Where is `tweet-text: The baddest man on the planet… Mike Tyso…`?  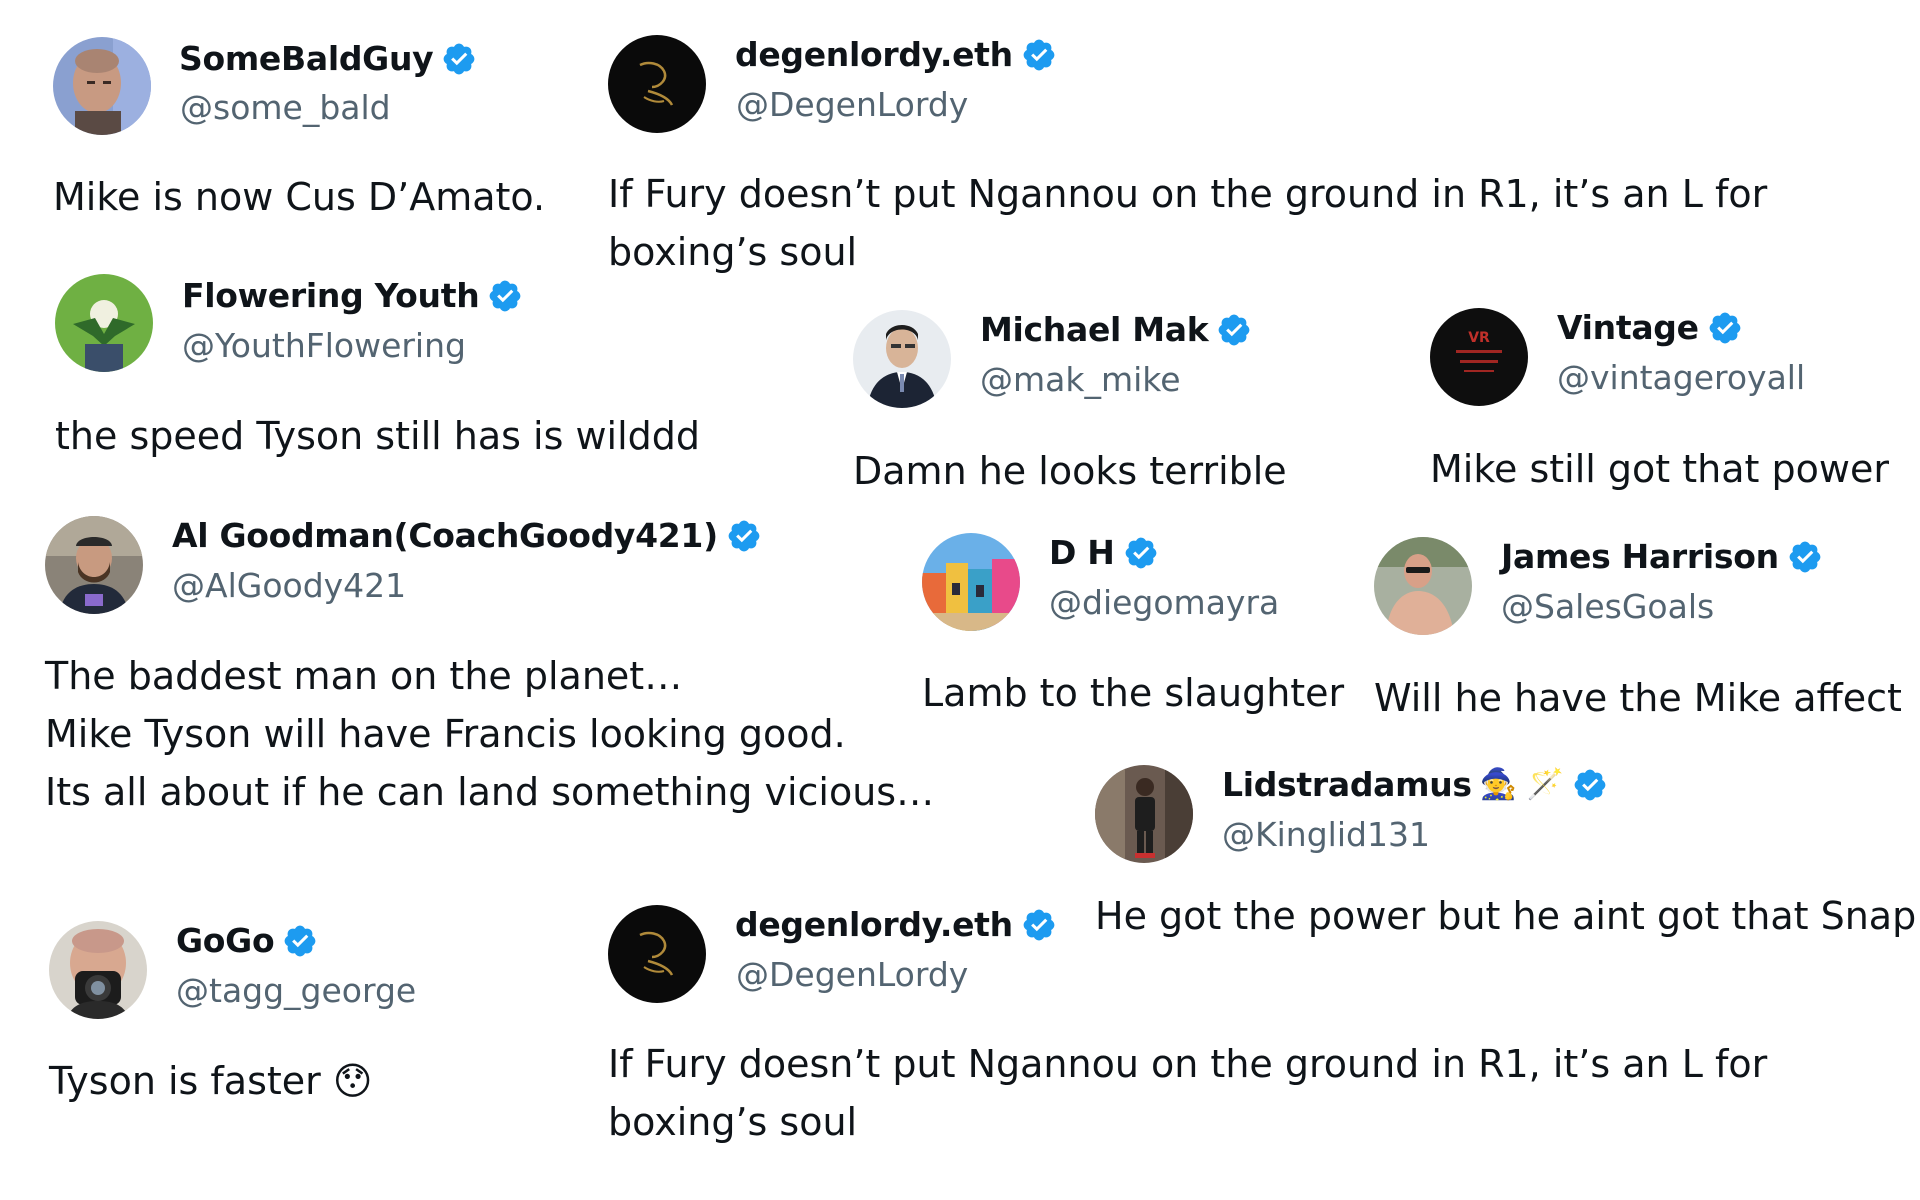 tweet-text: The baddest man on the planet… Mike Tyso… is located at coordinates (490, 734).